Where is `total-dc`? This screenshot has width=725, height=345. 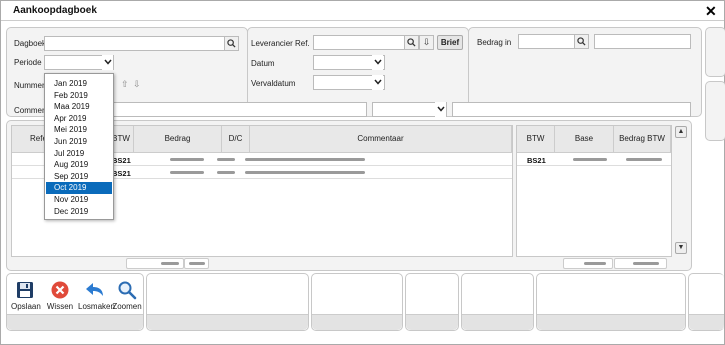 total-dc is located at coordinates (196, 263).